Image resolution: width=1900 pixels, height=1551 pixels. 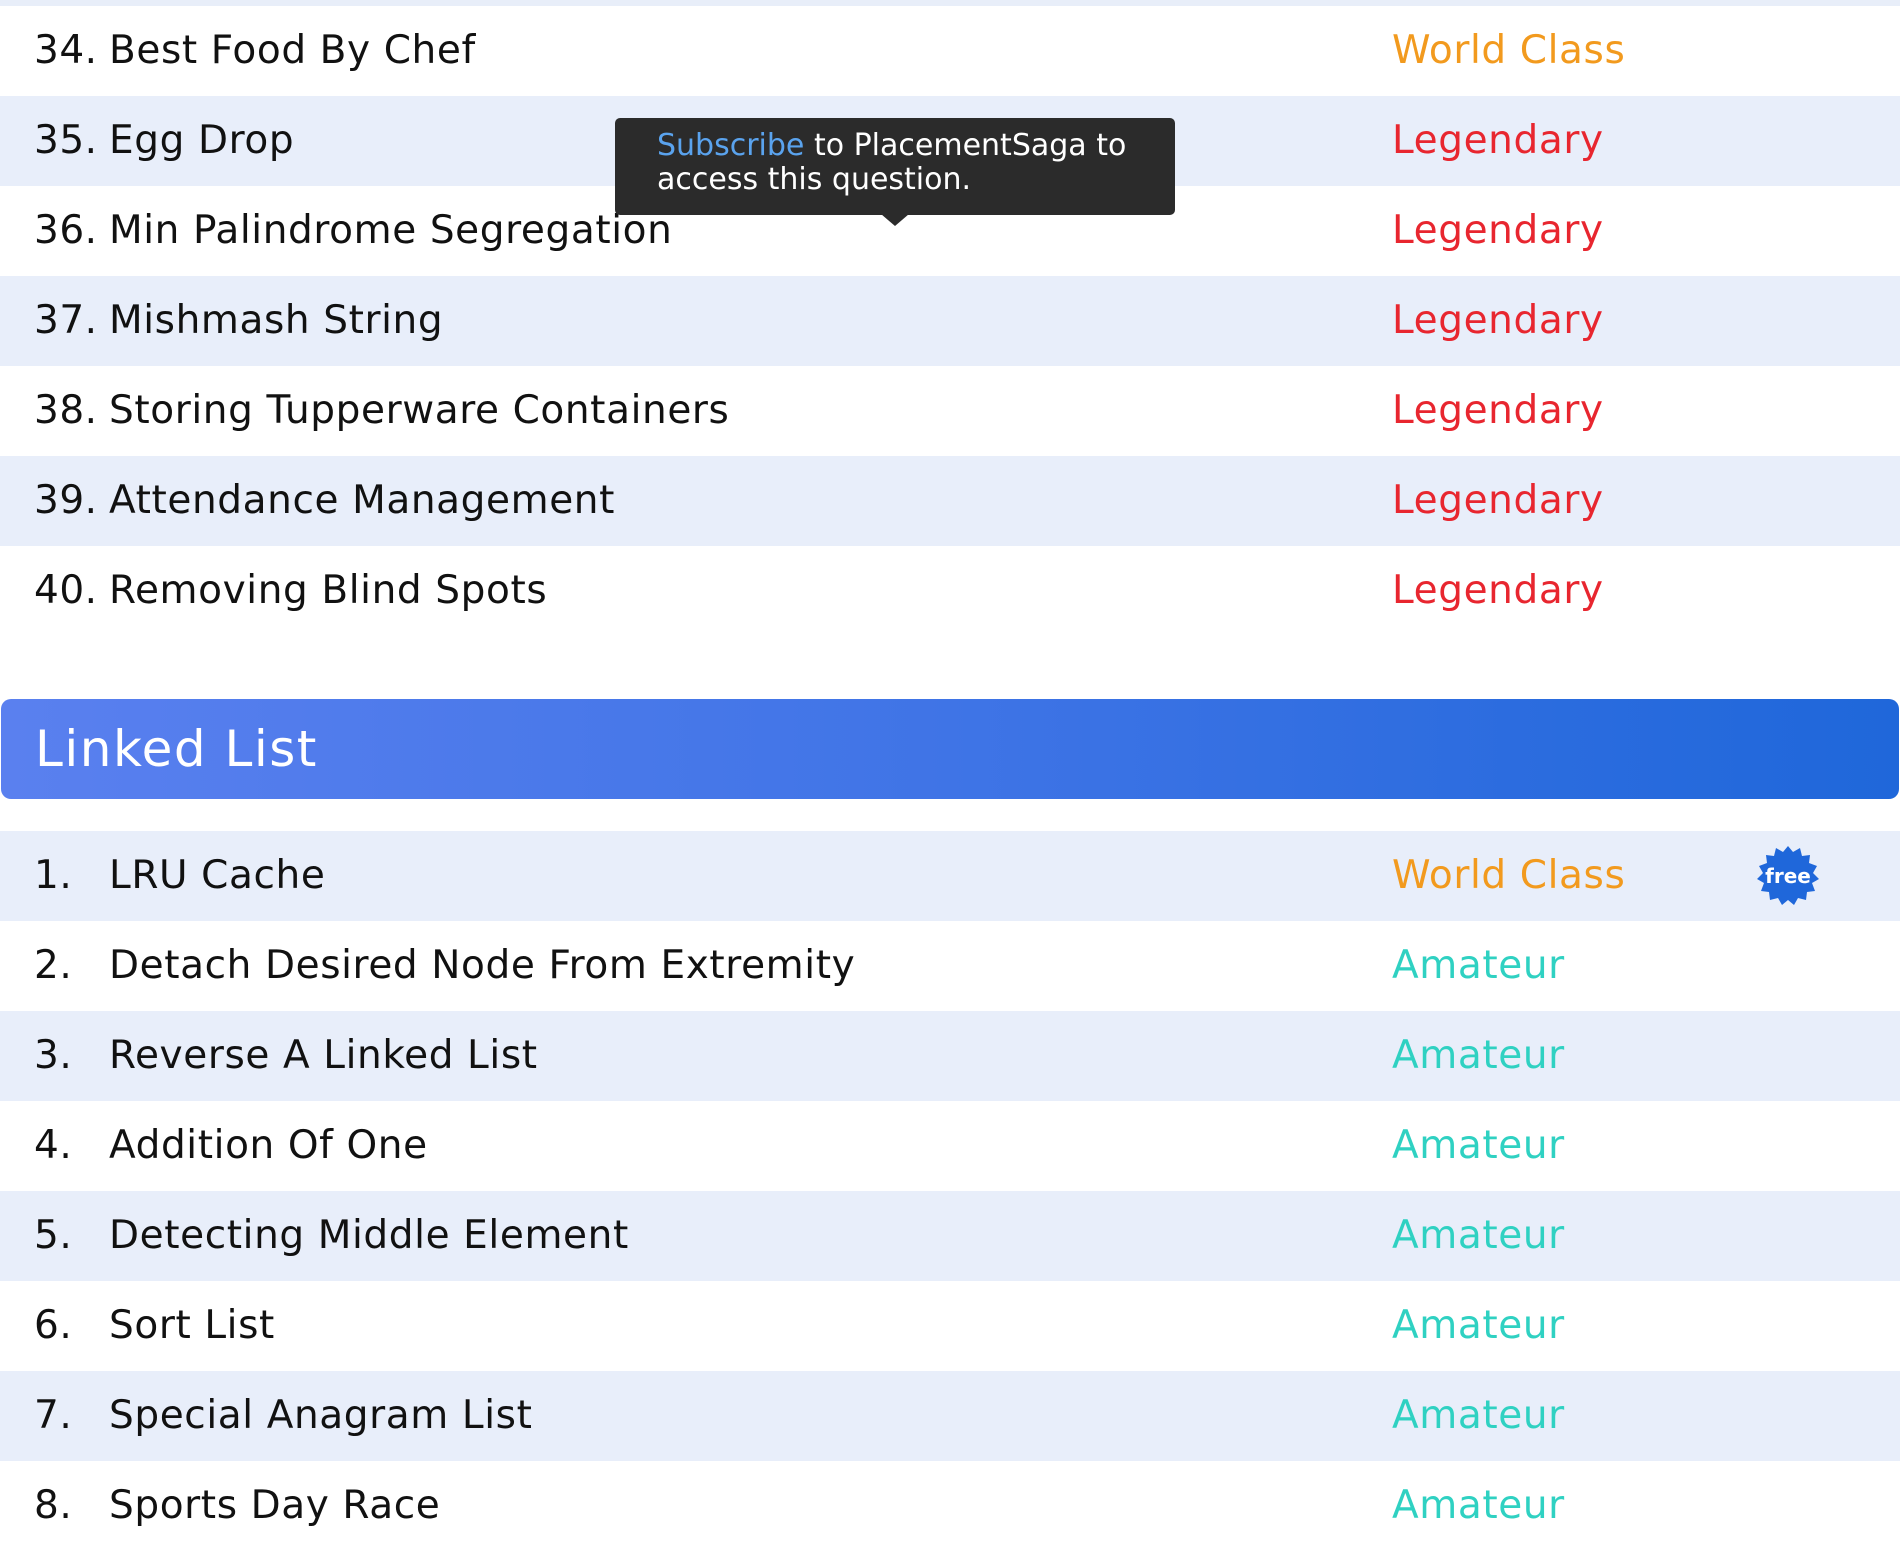 What do you see at coordinates (66, 230) in the screenshot?
I see `question-number: 36.` at bounding box center [66, 230].